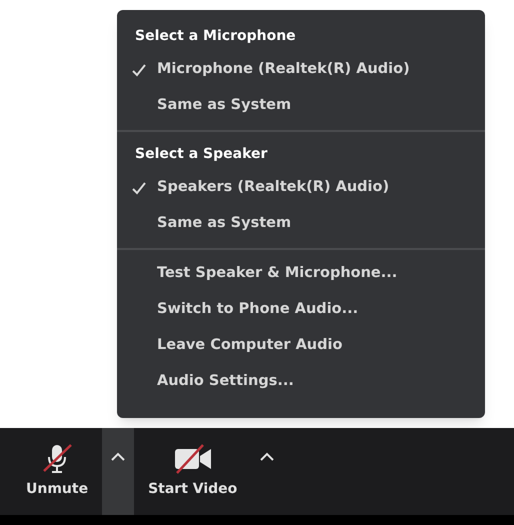  What do you see at coordinates (301, 188) in the screenshot?
I see `menu-item: Speakers (Realtek(R) Audio)` at bounding box center [301, 188].